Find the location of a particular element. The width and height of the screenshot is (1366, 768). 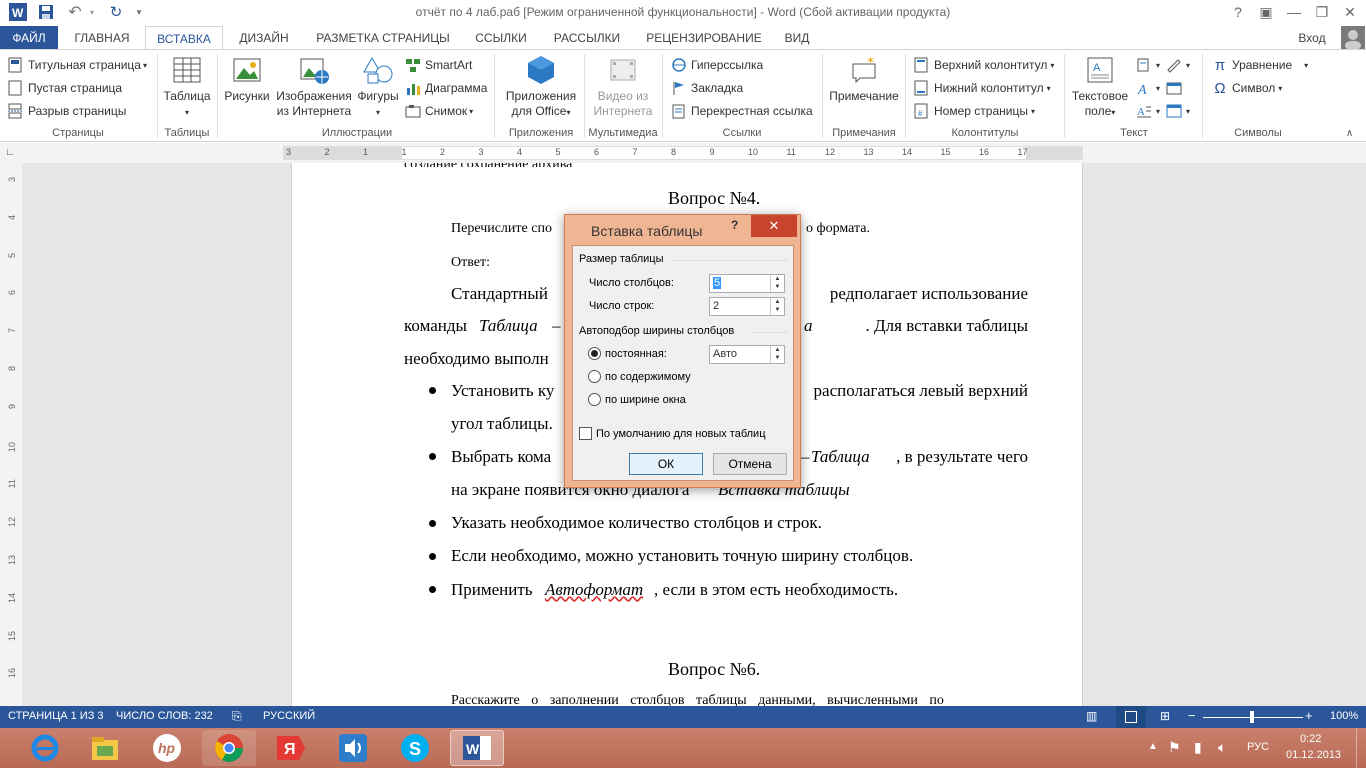

symbol-button: Ω Символ ▾ is located at coordinates (1247, 88).